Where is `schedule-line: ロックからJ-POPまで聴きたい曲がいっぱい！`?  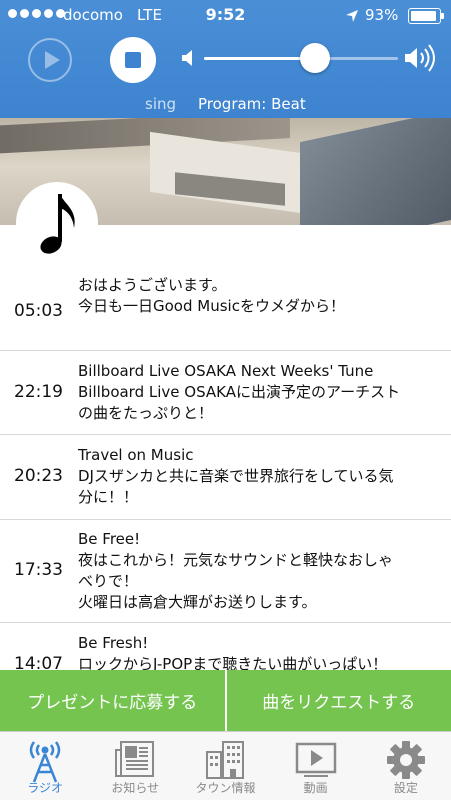
schedule-line: ロックからJ-POPまで聴きたい曲がいっぱい！ is located at coordinates (233, 662).